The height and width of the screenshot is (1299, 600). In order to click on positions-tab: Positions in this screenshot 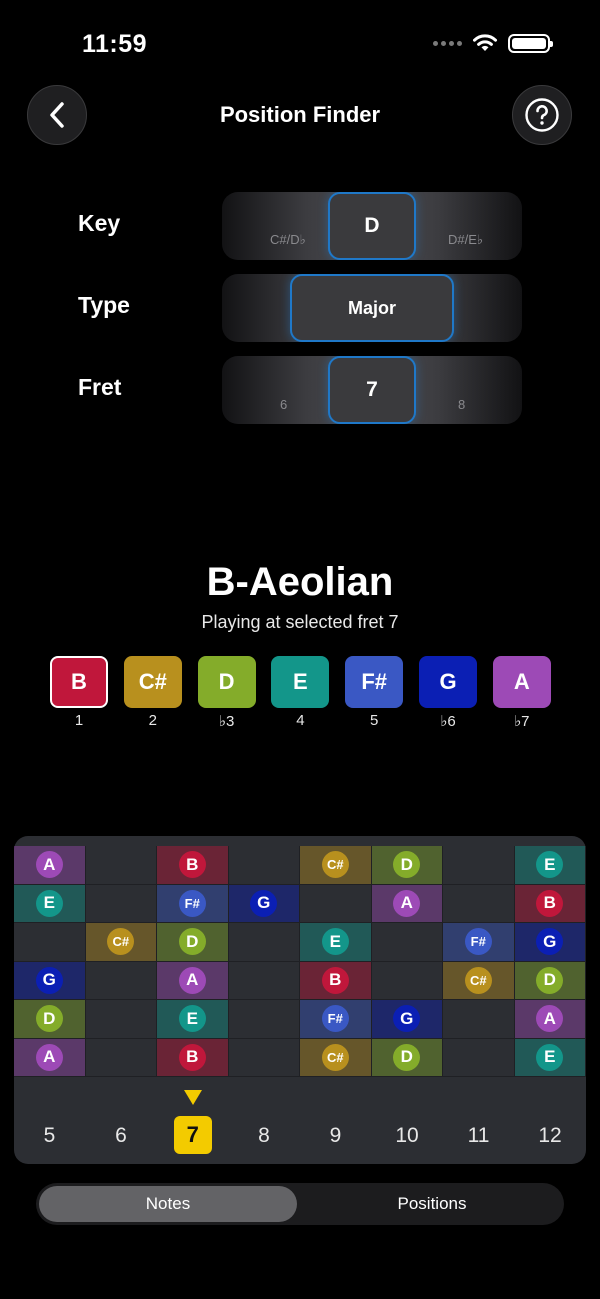, I will do `click(432, 1204)`.